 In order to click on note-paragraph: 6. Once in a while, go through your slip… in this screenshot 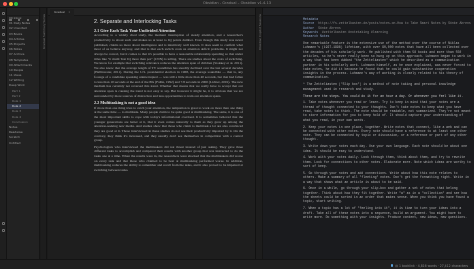, I will do `click(387, 195)`.